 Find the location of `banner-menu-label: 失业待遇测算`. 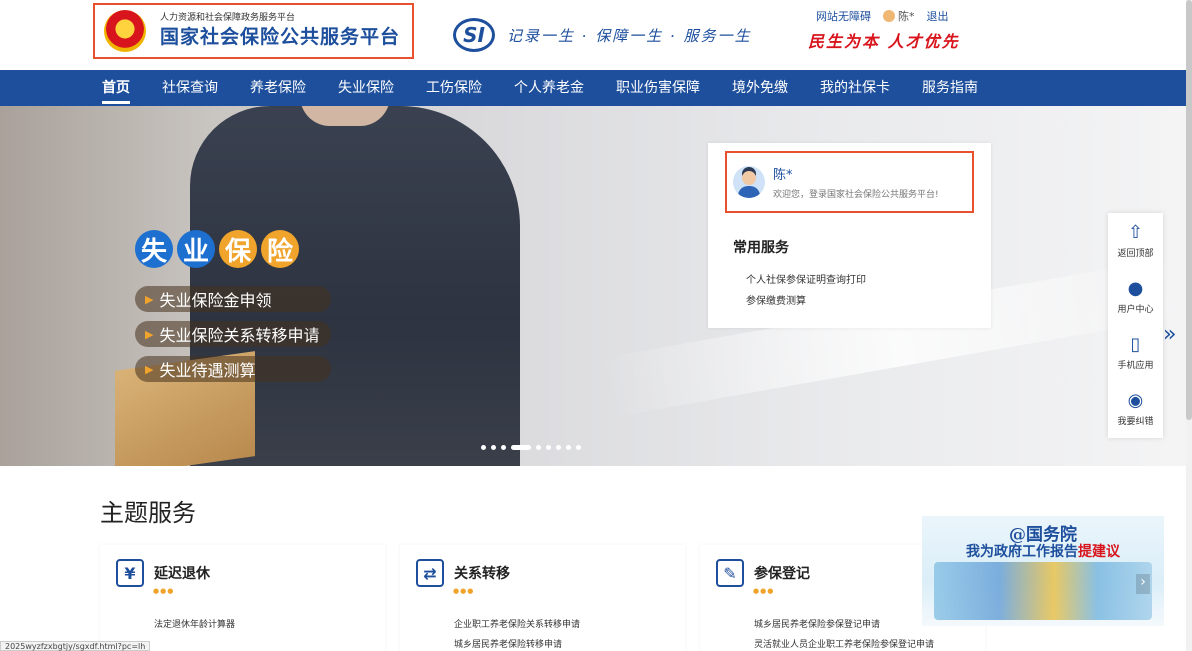

banner-menu-label: 失业待遇测算 is located at coordinates (207, 370).